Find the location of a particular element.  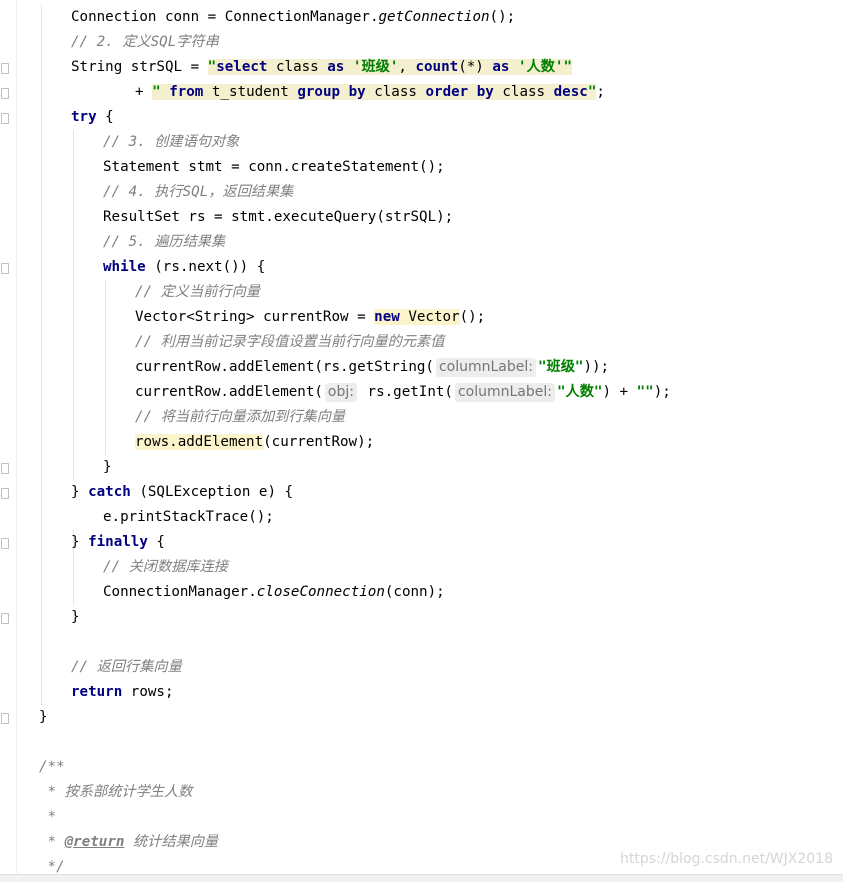

code-line: // 5. 遍历结果集 is located at coordinates (164, 242).